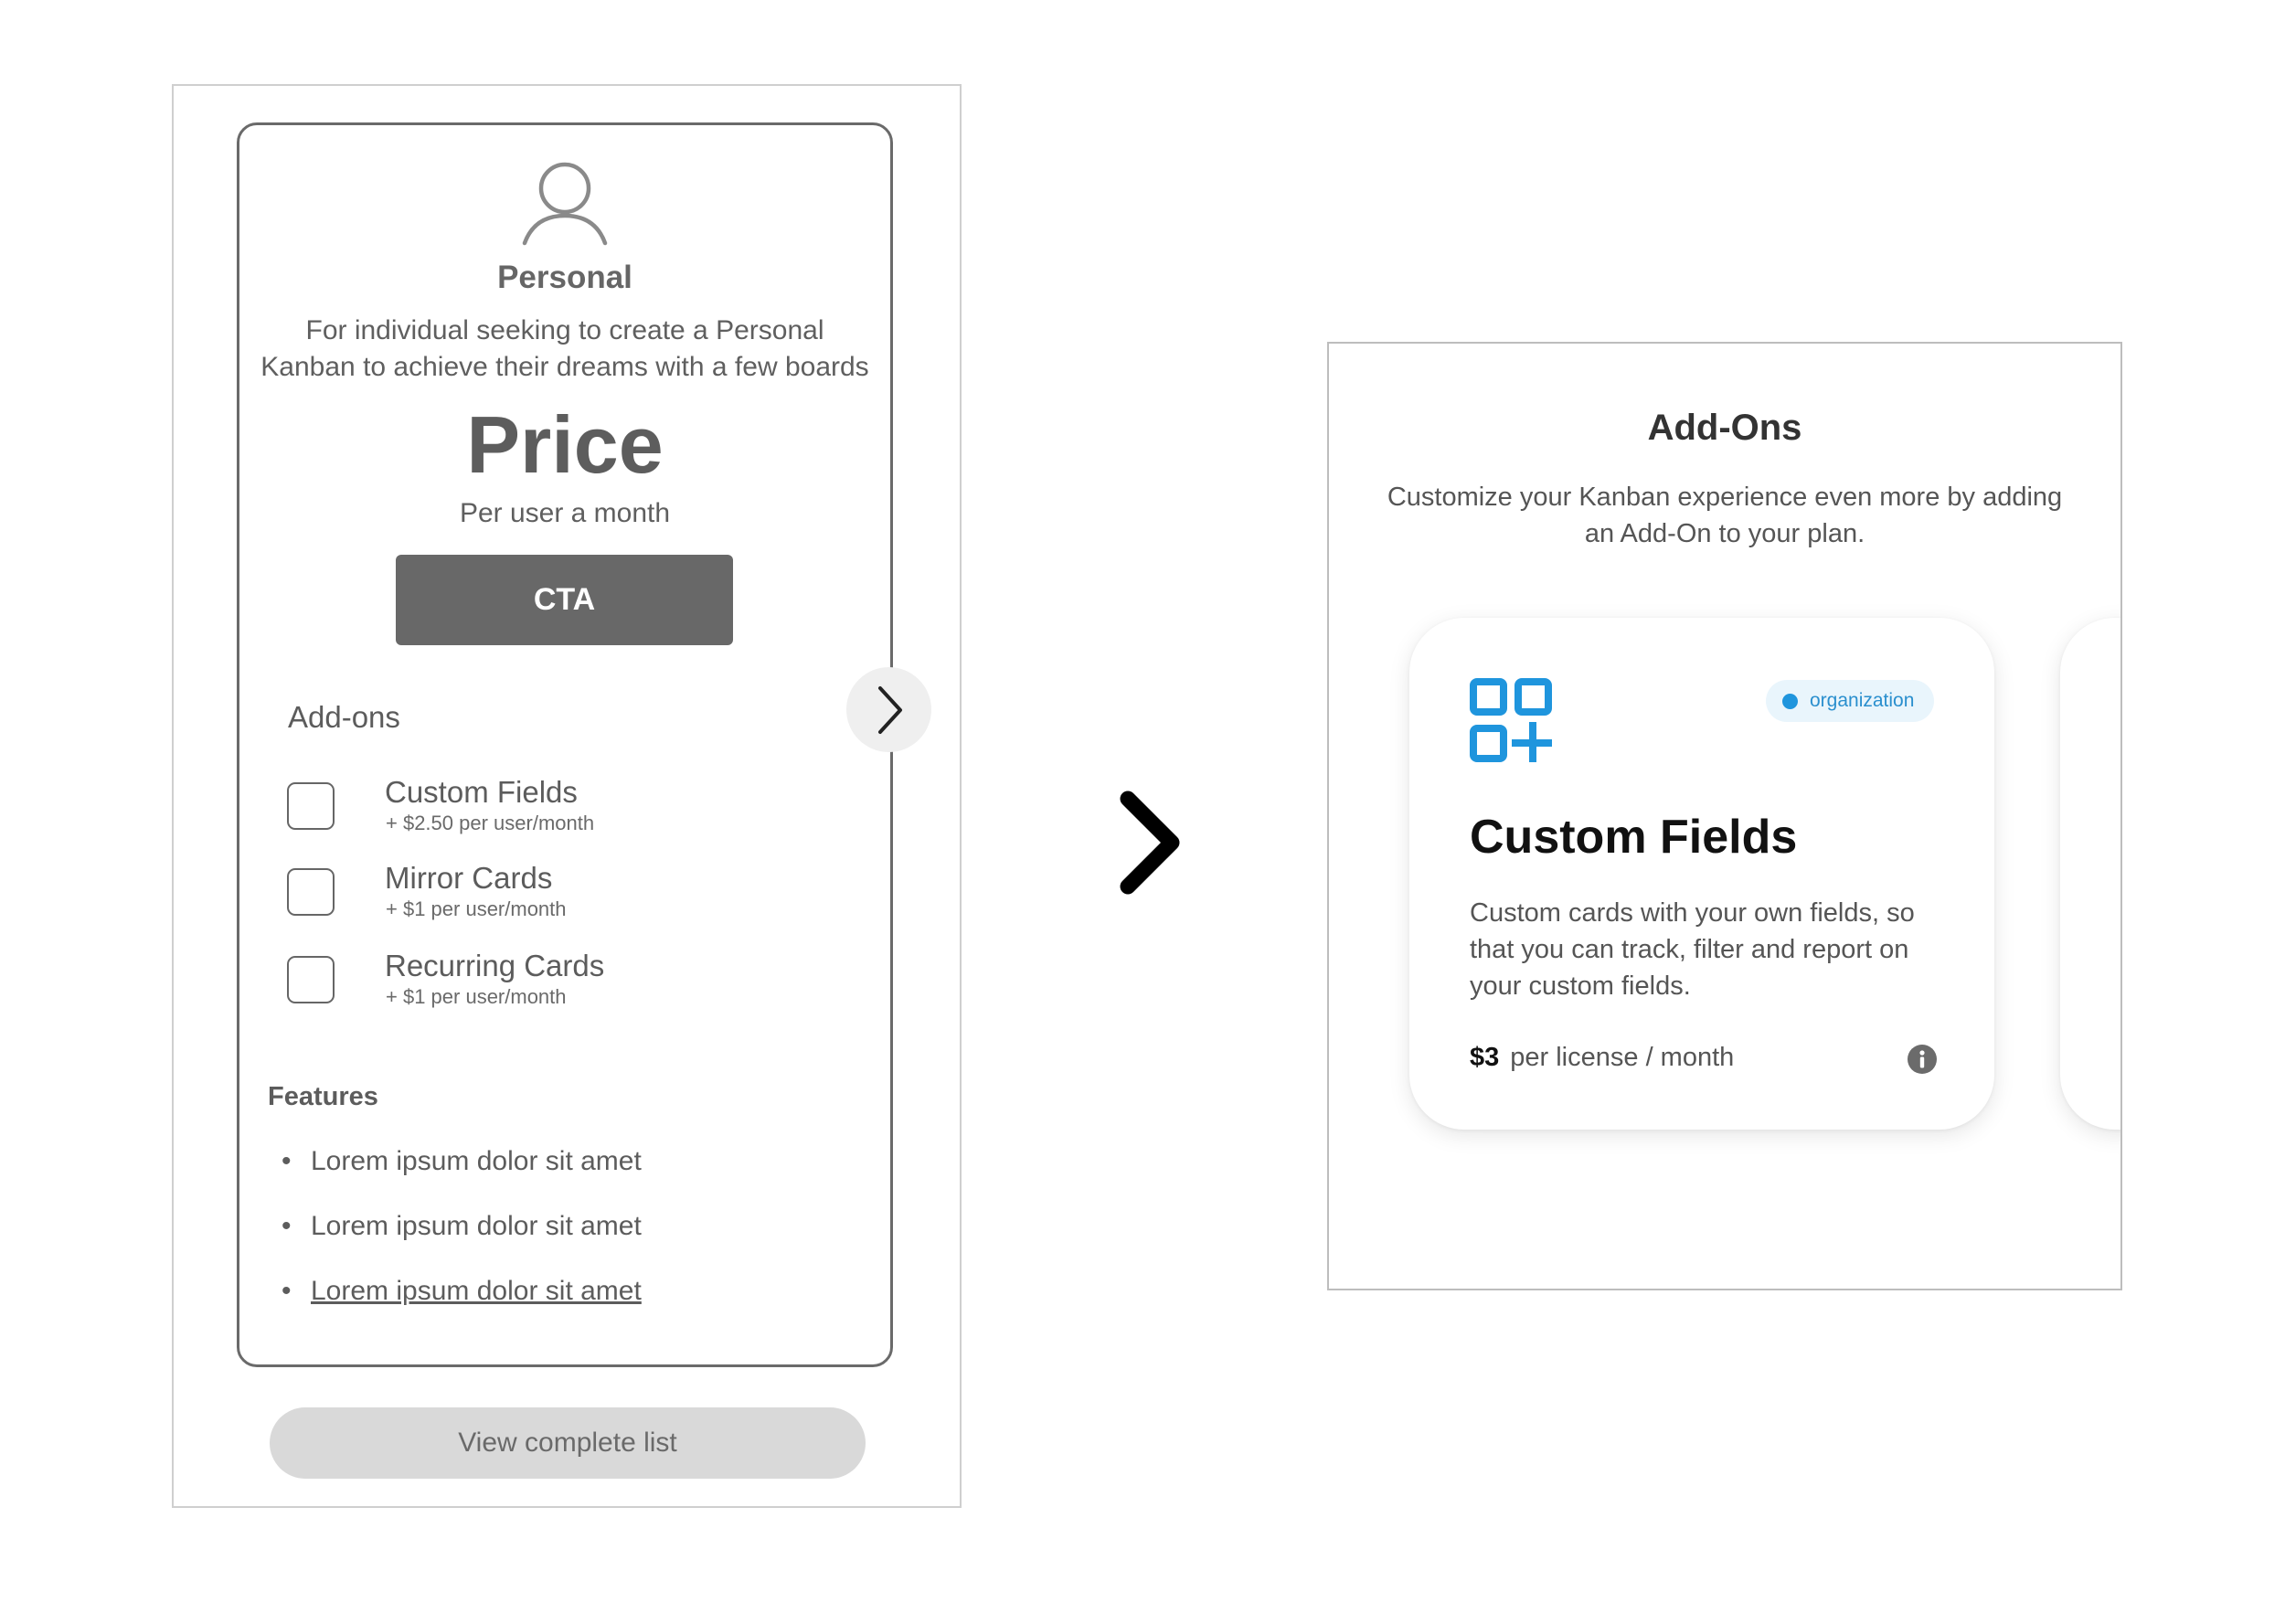 Image resolution: width=2285 pixels, height=1624 pixels. What do you see at coordinates (565, 513) in the screenshot?
I see `price-period: Per user a month` at bounding box center [565, 513].